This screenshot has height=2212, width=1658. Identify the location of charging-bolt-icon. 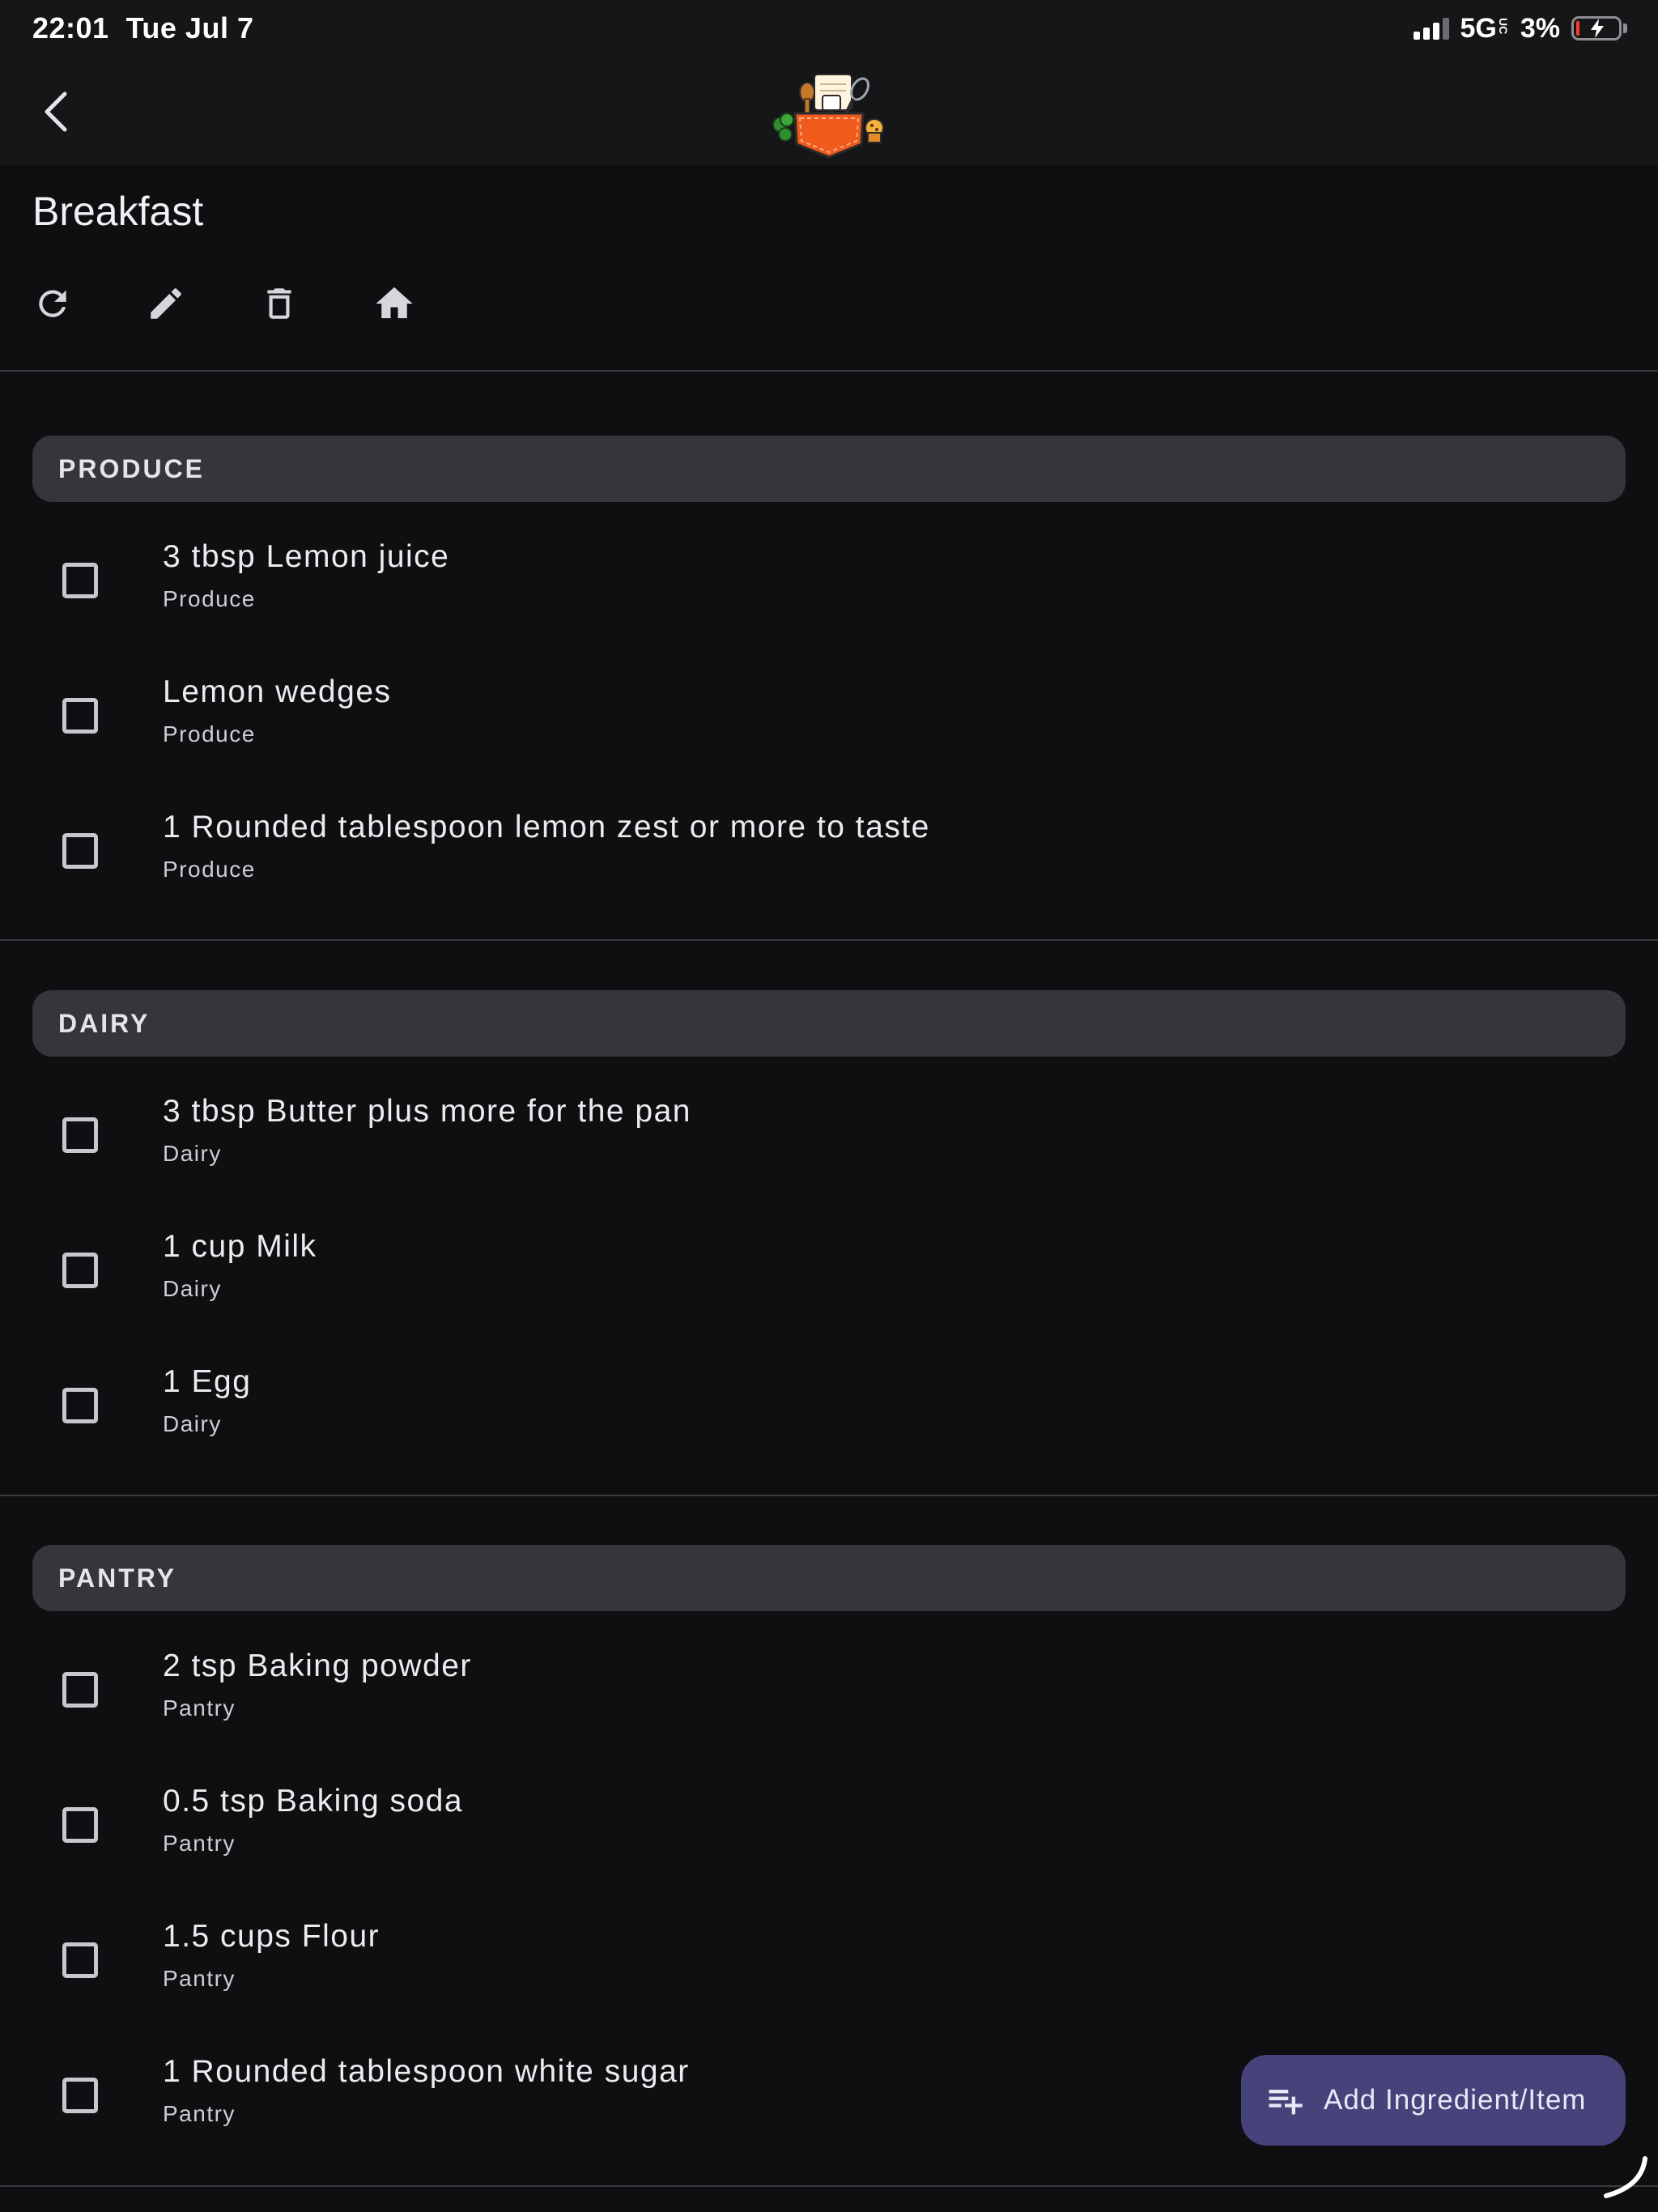
(1597, 28).